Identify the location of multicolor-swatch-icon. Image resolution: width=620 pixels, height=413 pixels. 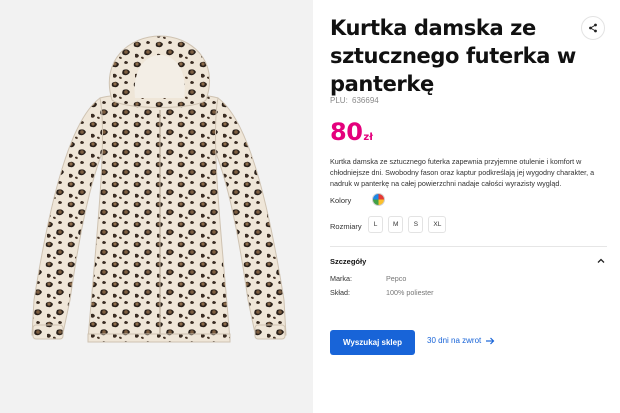
(378, 199).